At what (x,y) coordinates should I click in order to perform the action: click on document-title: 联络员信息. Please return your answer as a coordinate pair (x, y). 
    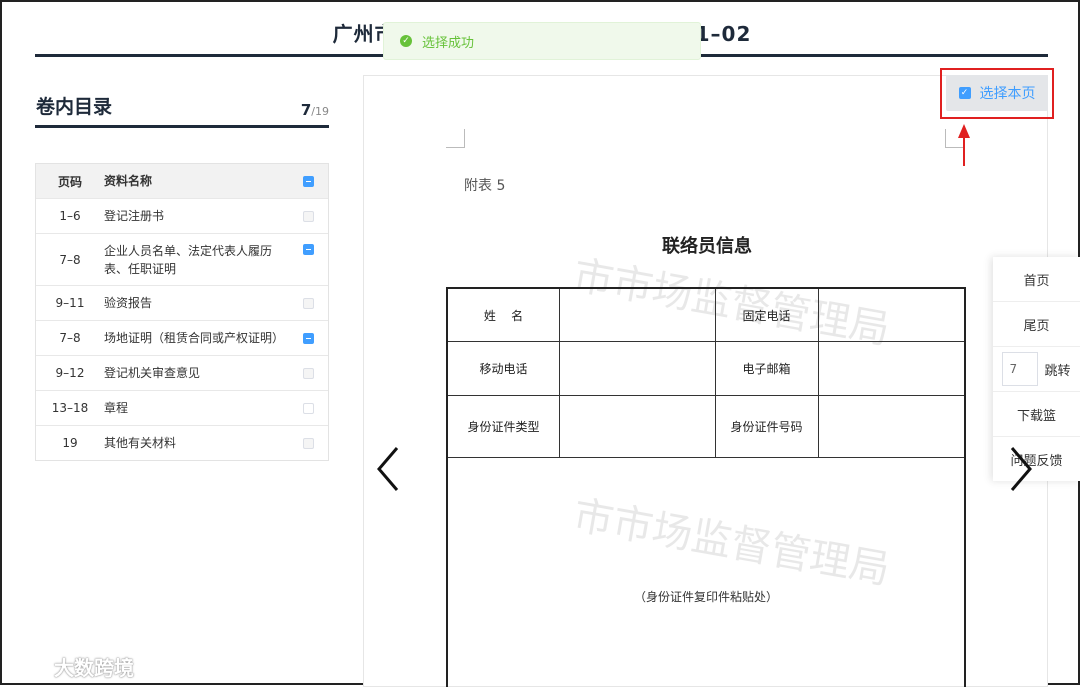
    Looking at the image, I should click on (707, 246).